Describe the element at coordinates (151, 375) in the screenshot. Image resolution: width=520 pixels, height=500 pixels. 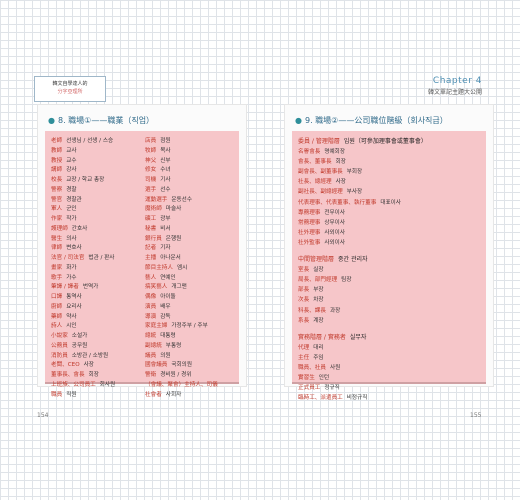
I see `chinese-term: 警衛` at that location.